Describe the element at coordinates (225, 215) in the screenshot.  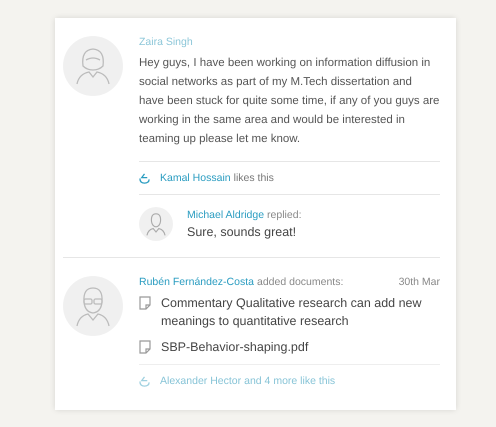
I see `author-link: Michael Aldridge` at that location.